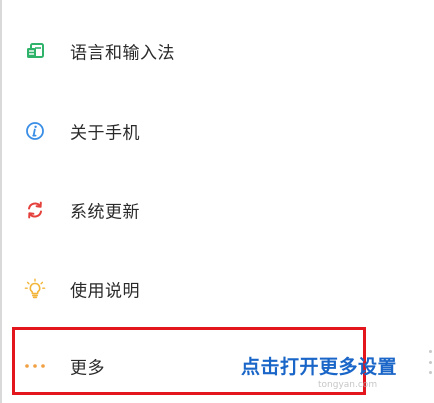 The height and width of the screenshot is (403, 434). Describe the element at coordinates (200, 131) in the screenshot. I see `settings-item-about-phone: 关于手机` at that location.